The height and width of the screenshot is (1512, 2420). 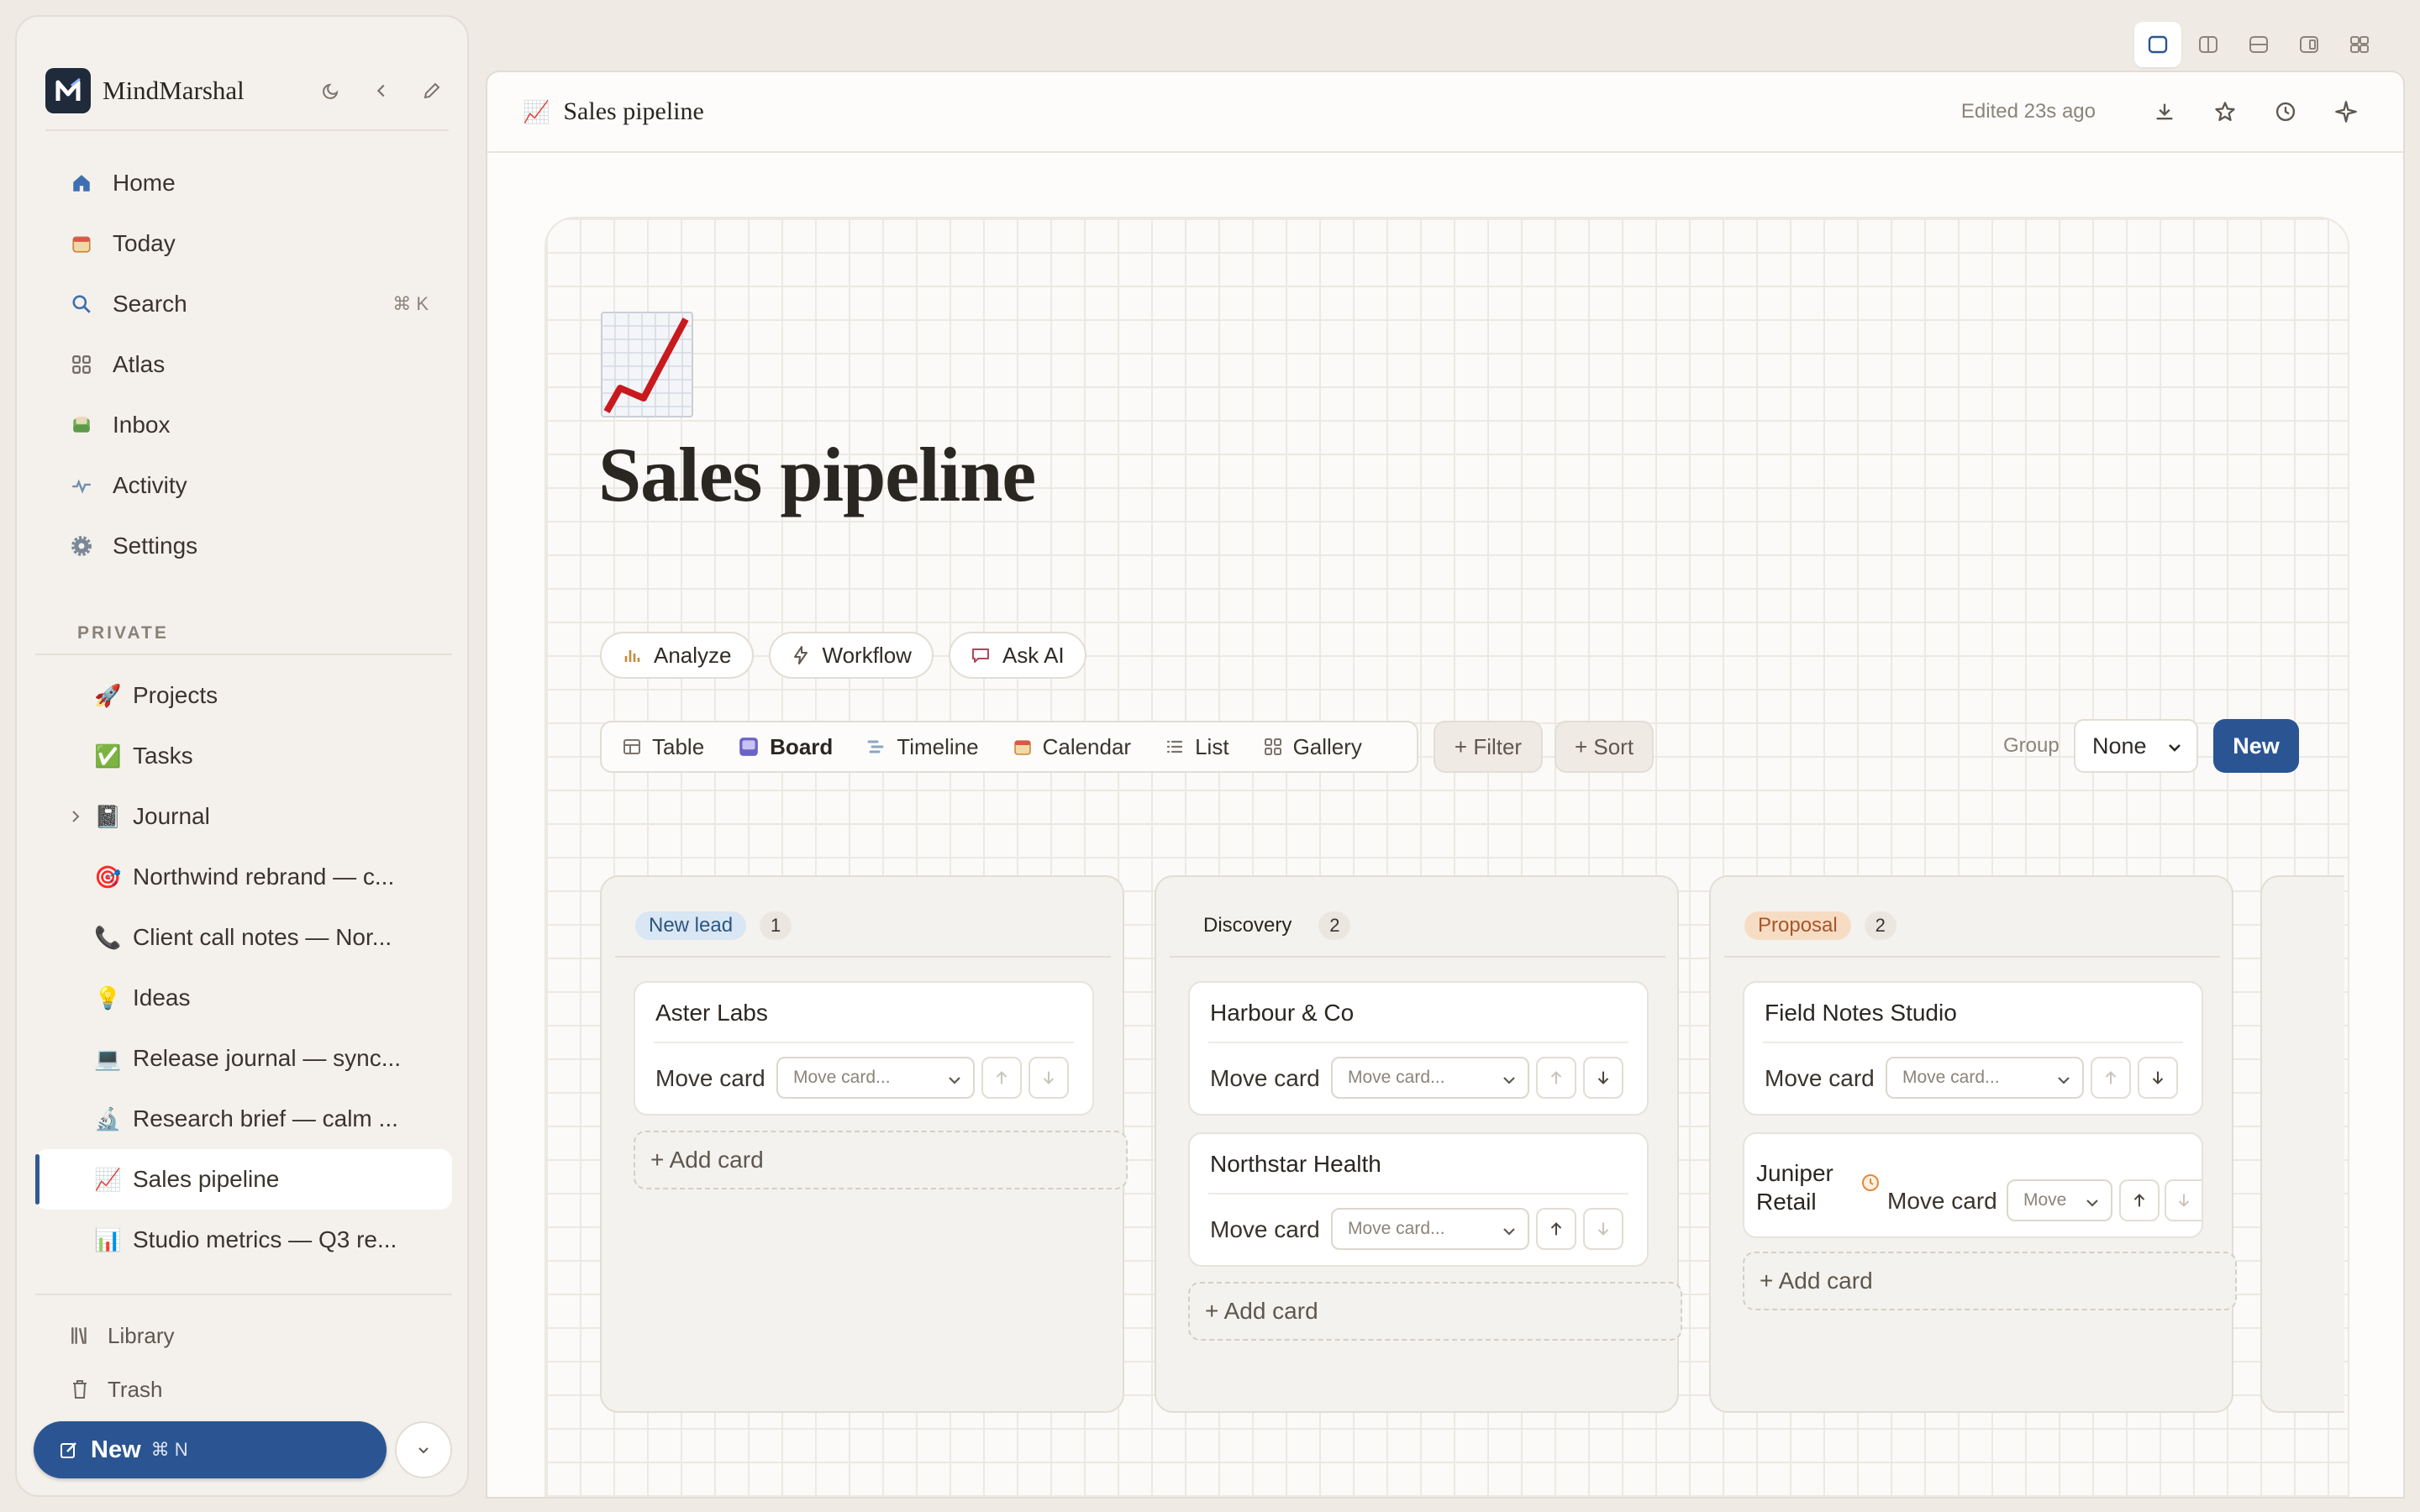 What do you see at coordinates (1798, 925) in the screenshot?
I see `column-status-tag: Proposal` at bounding box center [1798, 925].